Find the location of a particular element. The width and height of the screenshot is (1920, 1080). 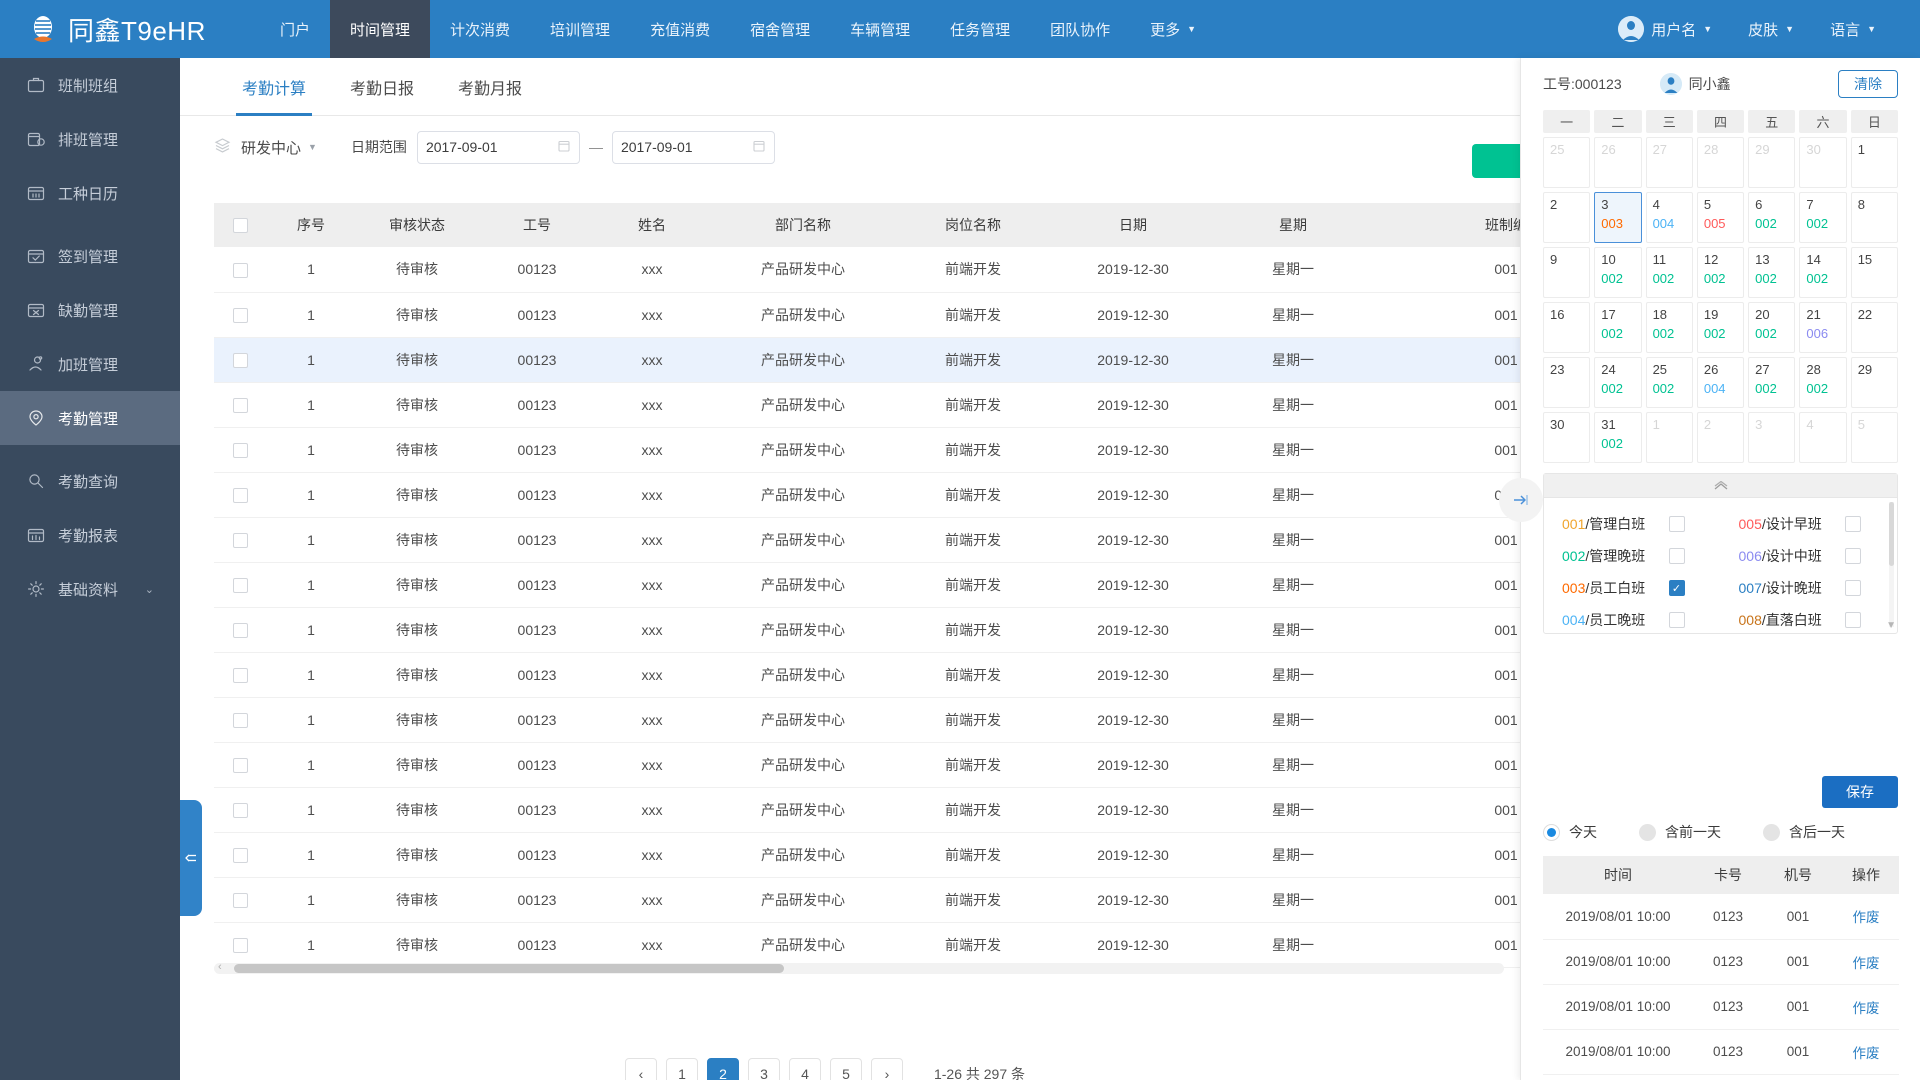

sidebar-item-4: 缺勤管理 is located at coordinates (90, 310).